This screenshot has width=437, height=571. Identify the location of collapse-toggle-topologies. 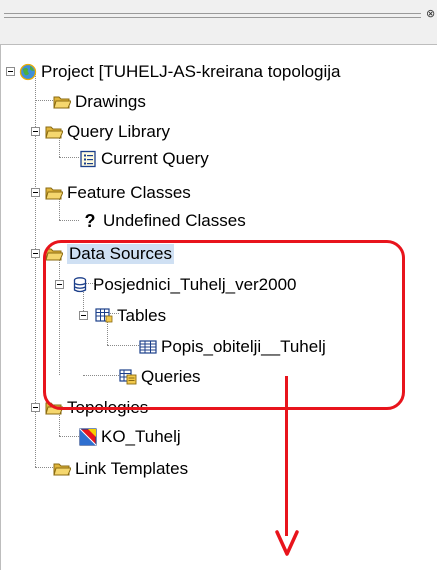
(35, 407).